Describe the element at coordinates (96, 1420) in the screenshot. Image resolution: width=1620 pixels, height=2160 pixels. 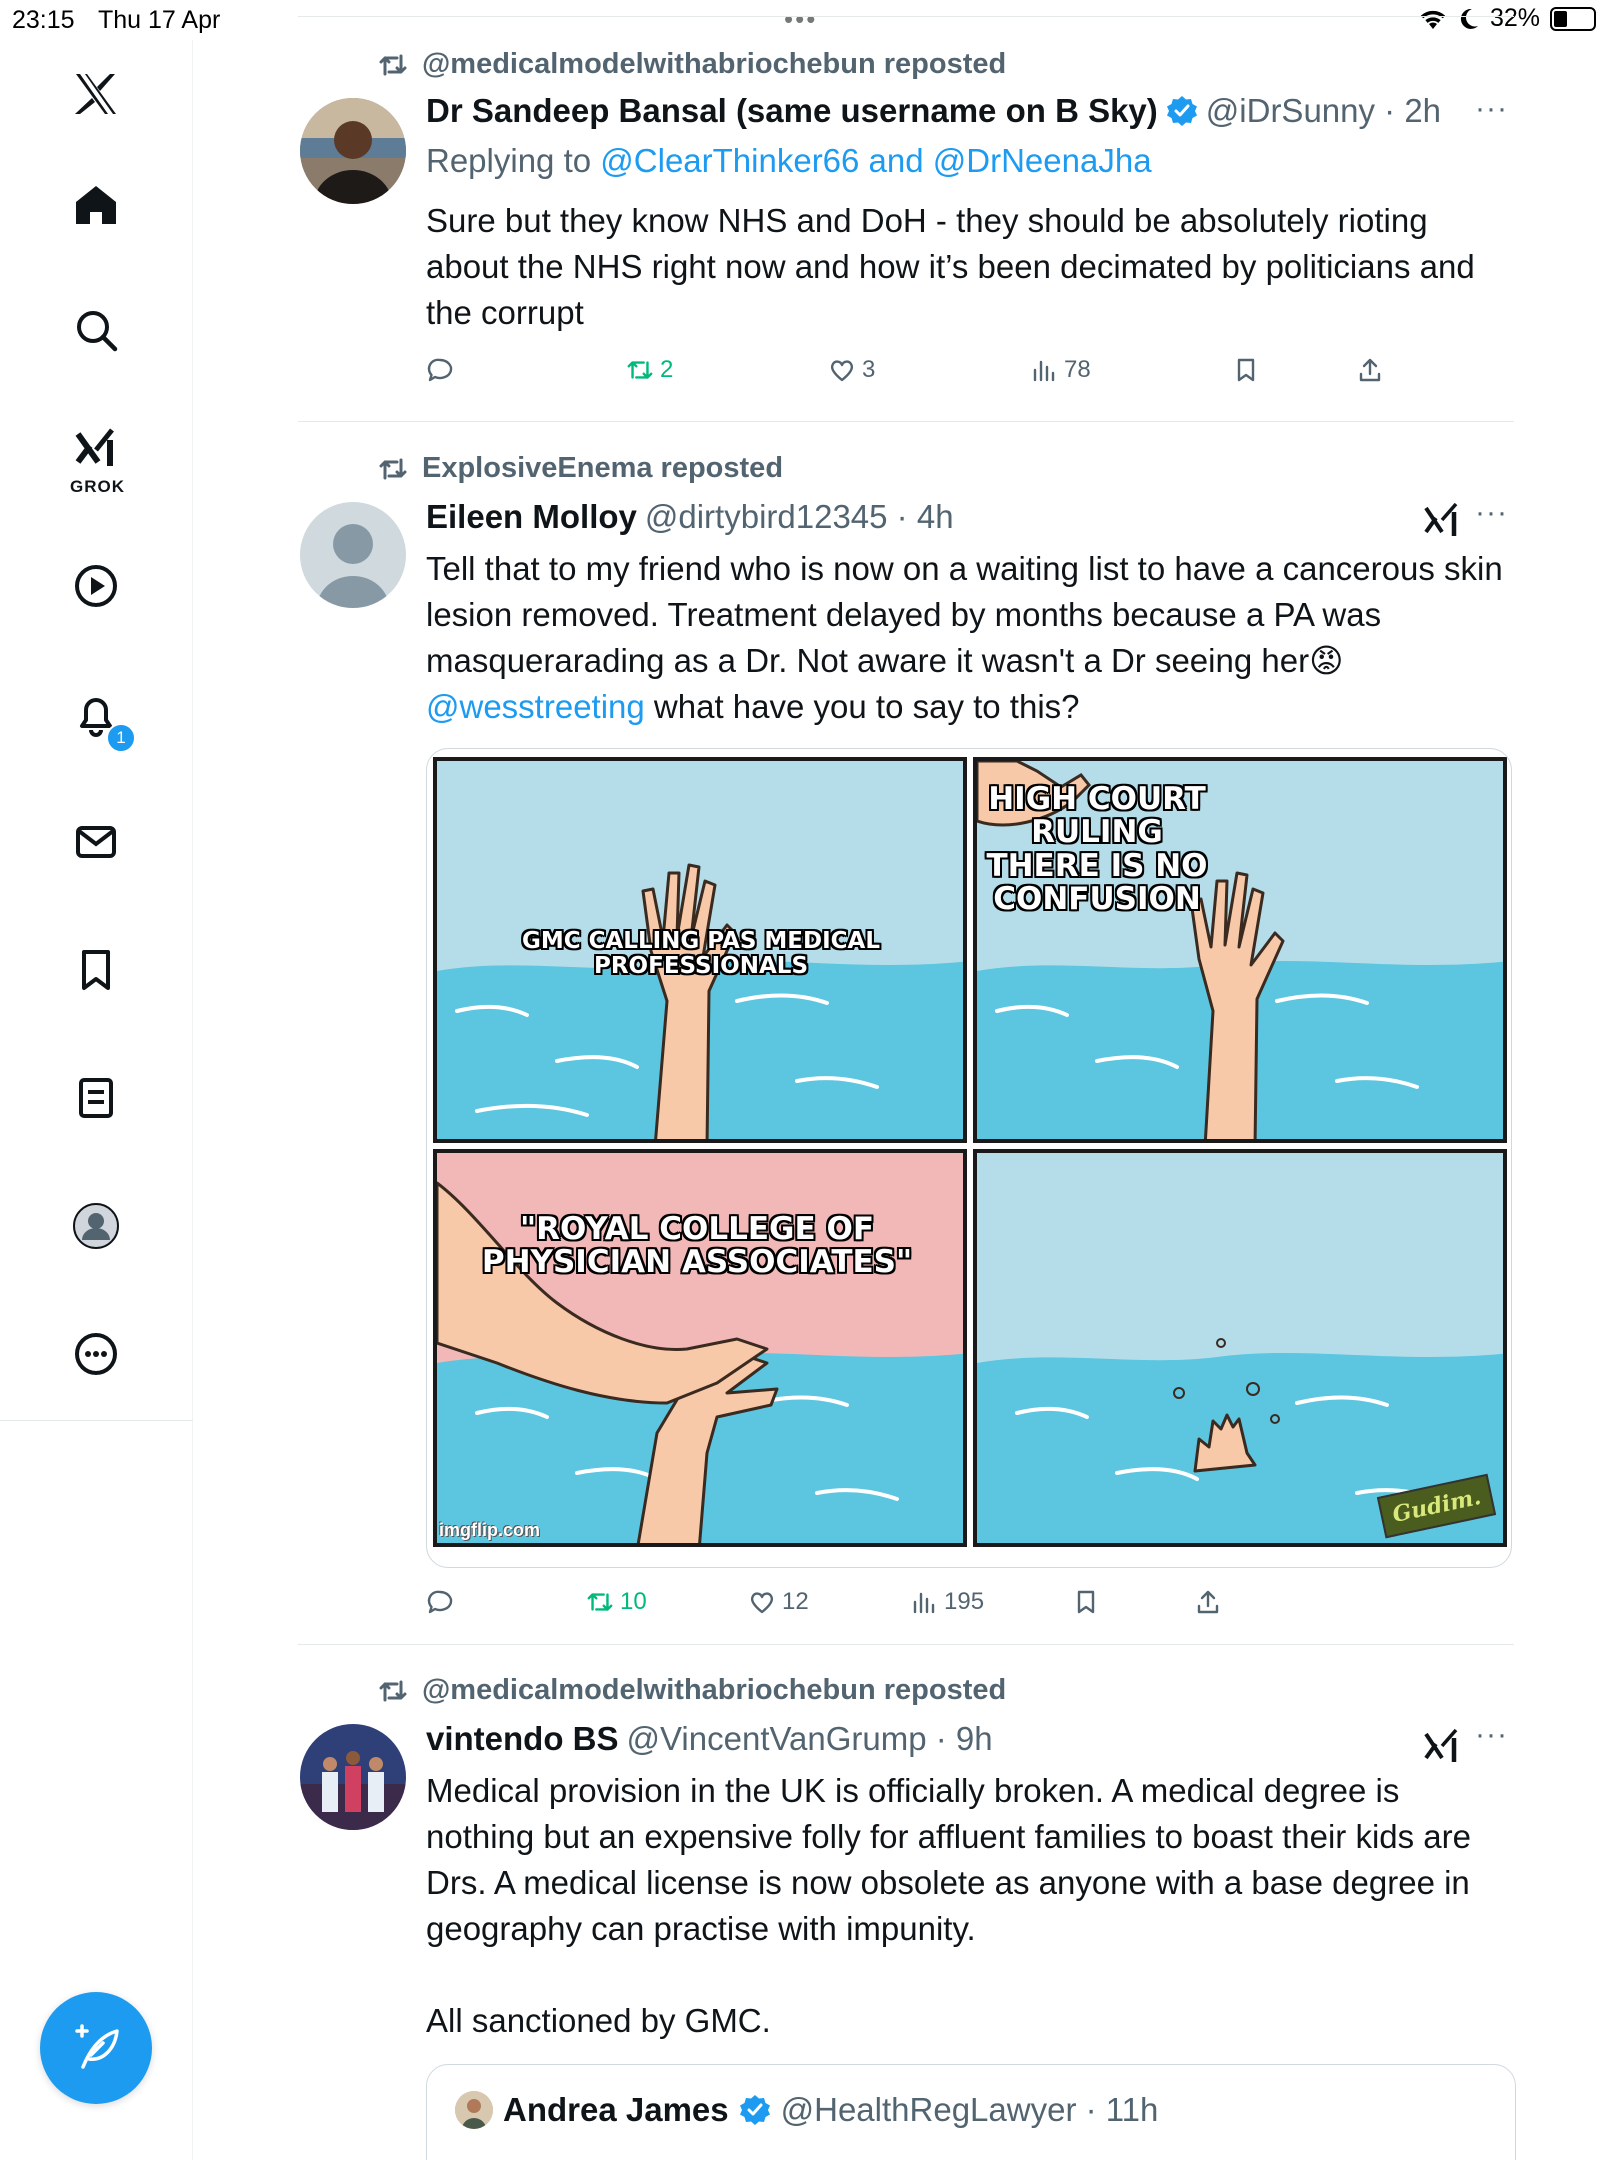
I see `sidebar-divider` at that location.